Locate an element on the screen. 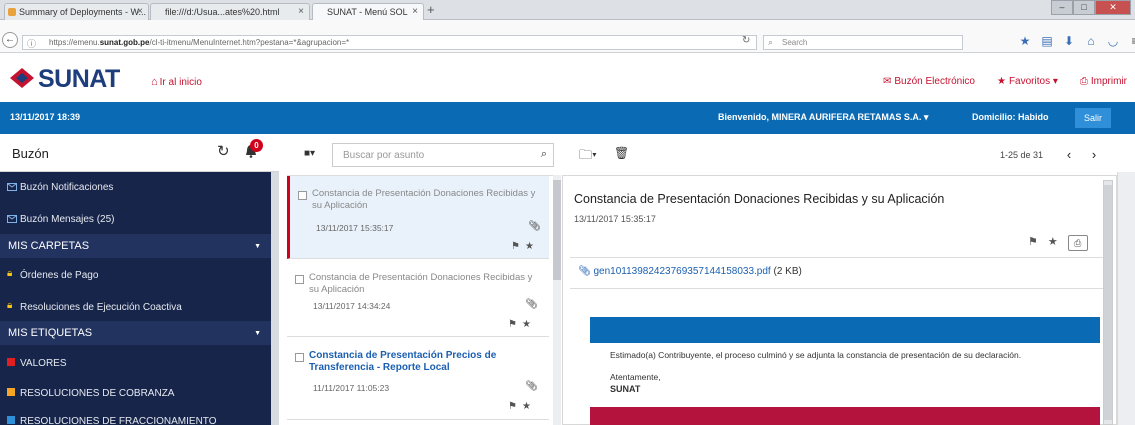 The image size is (1135, 425). sidebar-item-valores: VALORES is located at coordinates (139, 362).